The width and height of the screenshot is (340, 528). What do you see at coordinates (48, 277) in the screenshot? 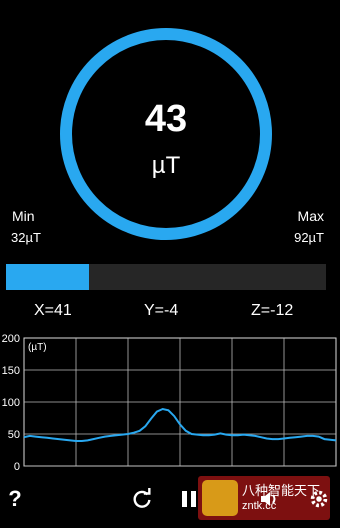
I see `field-strength-bar-fill` at bounding box center [48, 277].